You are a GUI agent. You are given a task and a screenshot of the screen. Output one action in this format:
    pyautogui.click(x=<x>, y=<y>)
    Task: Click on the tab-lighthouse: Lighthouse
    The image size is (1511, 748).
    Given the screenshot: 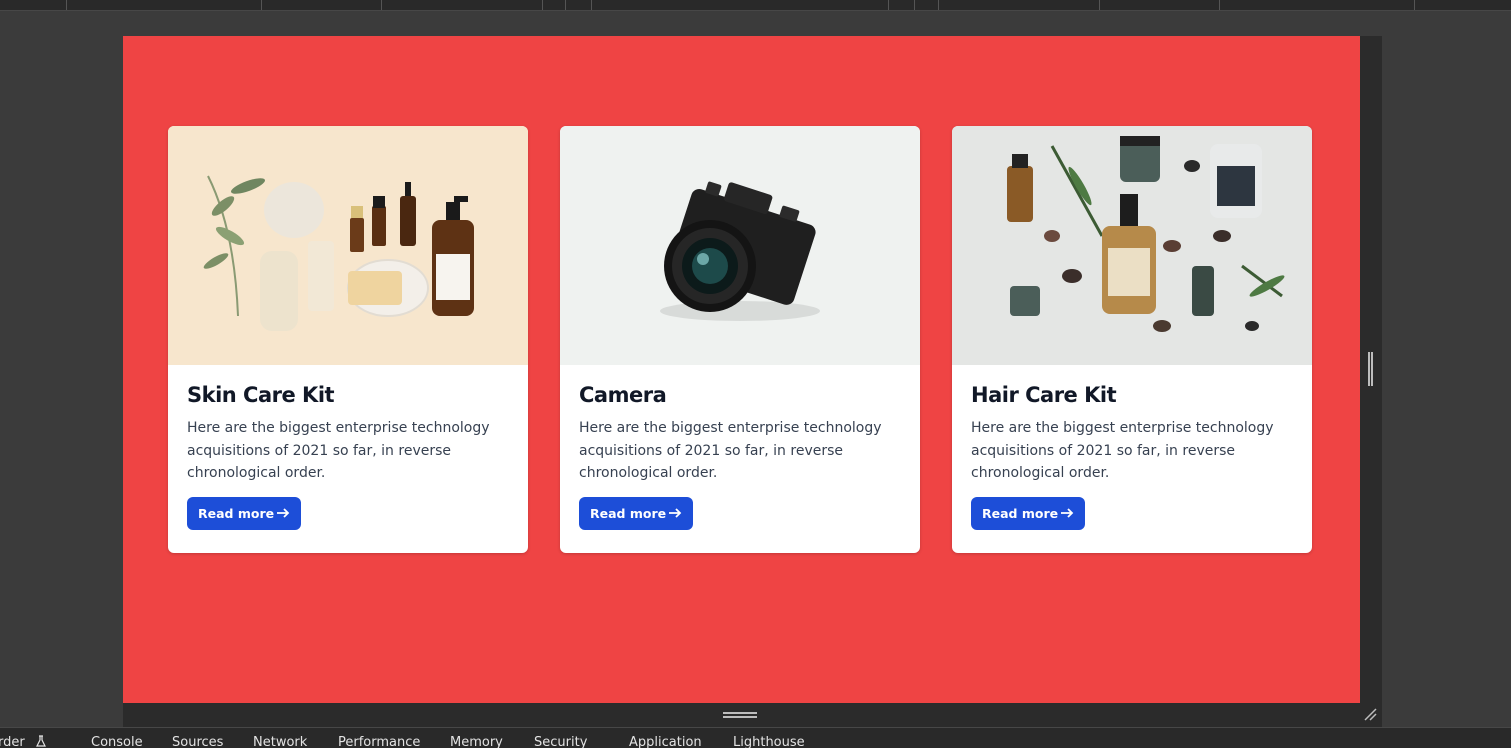 What is the action you would take?
    pyautogui.click(x=769, y=741)
    